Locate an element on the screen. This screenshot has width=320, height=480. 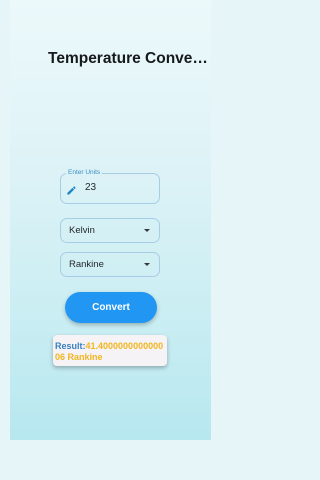
units-input-field: Enter Units 23 is located at coordinates (110, 186).